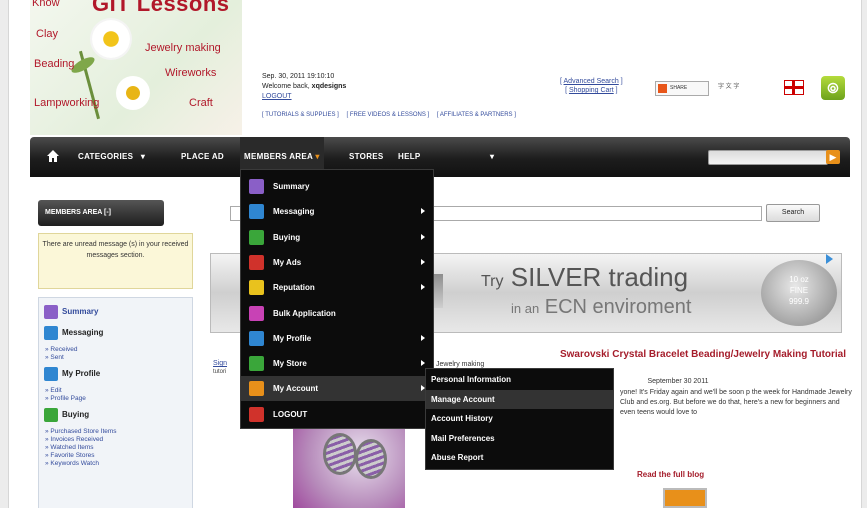 The height and width of the screenshot is (508, 867). Describe the element at coordinates (492, 157) in the screenshot. I see `nav-more-dropdown: ▾` at that location.